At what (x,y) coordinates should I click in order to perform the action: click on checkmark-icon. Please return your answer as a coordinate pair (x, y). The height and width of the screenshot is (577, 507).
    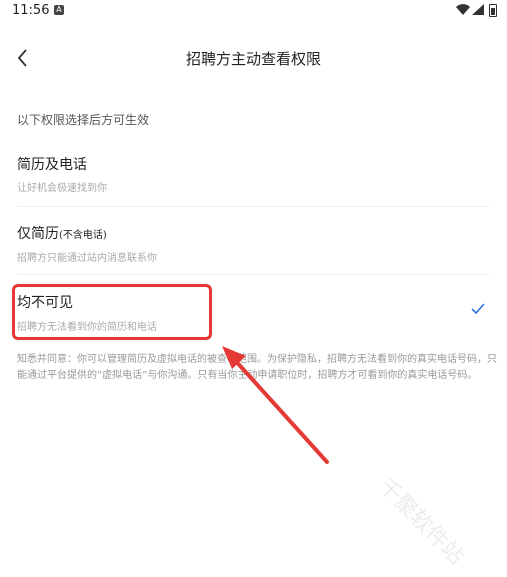
    Looking at the image, I should click on (478, 309).